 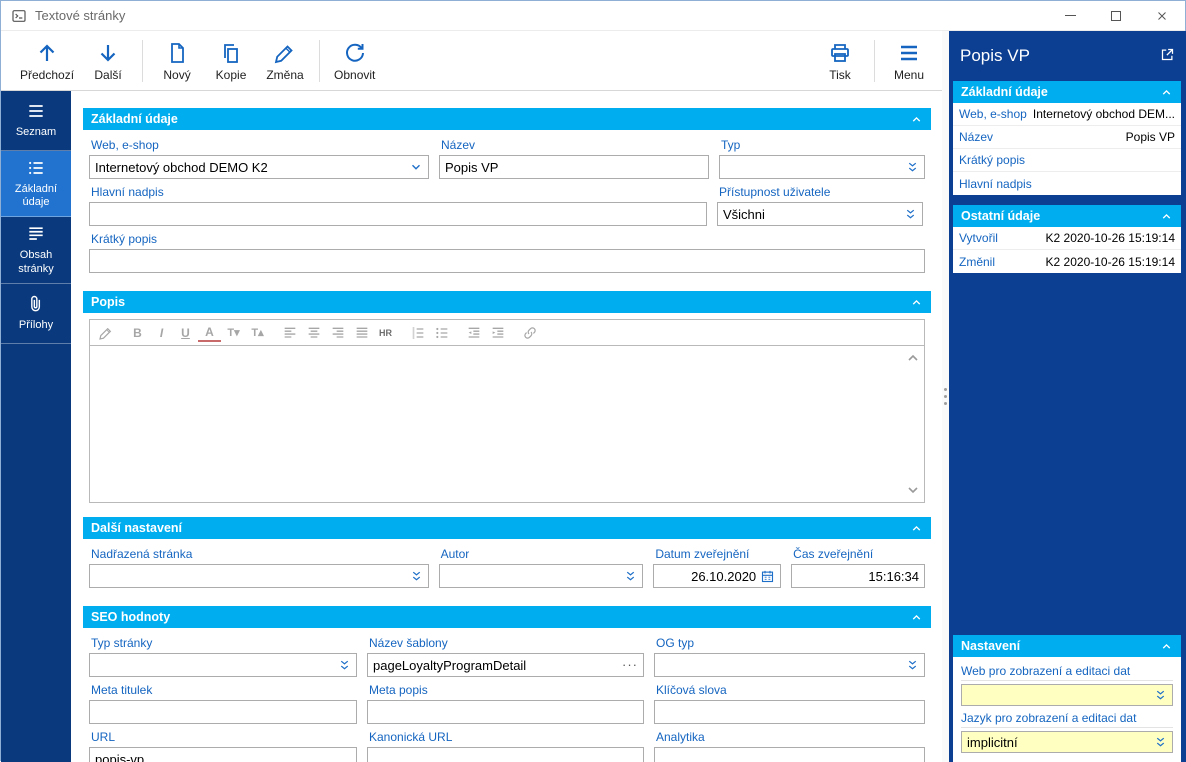 What do you see at coordinates (507, 119) in the screenshot?
I see `section-basic-header: Základní údaje` at bounding box center [507, 119].